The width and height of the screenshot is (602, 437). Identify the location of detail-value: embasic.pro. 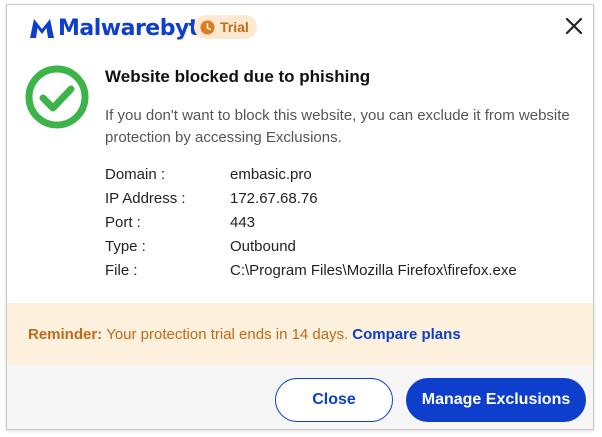
(271, 174).